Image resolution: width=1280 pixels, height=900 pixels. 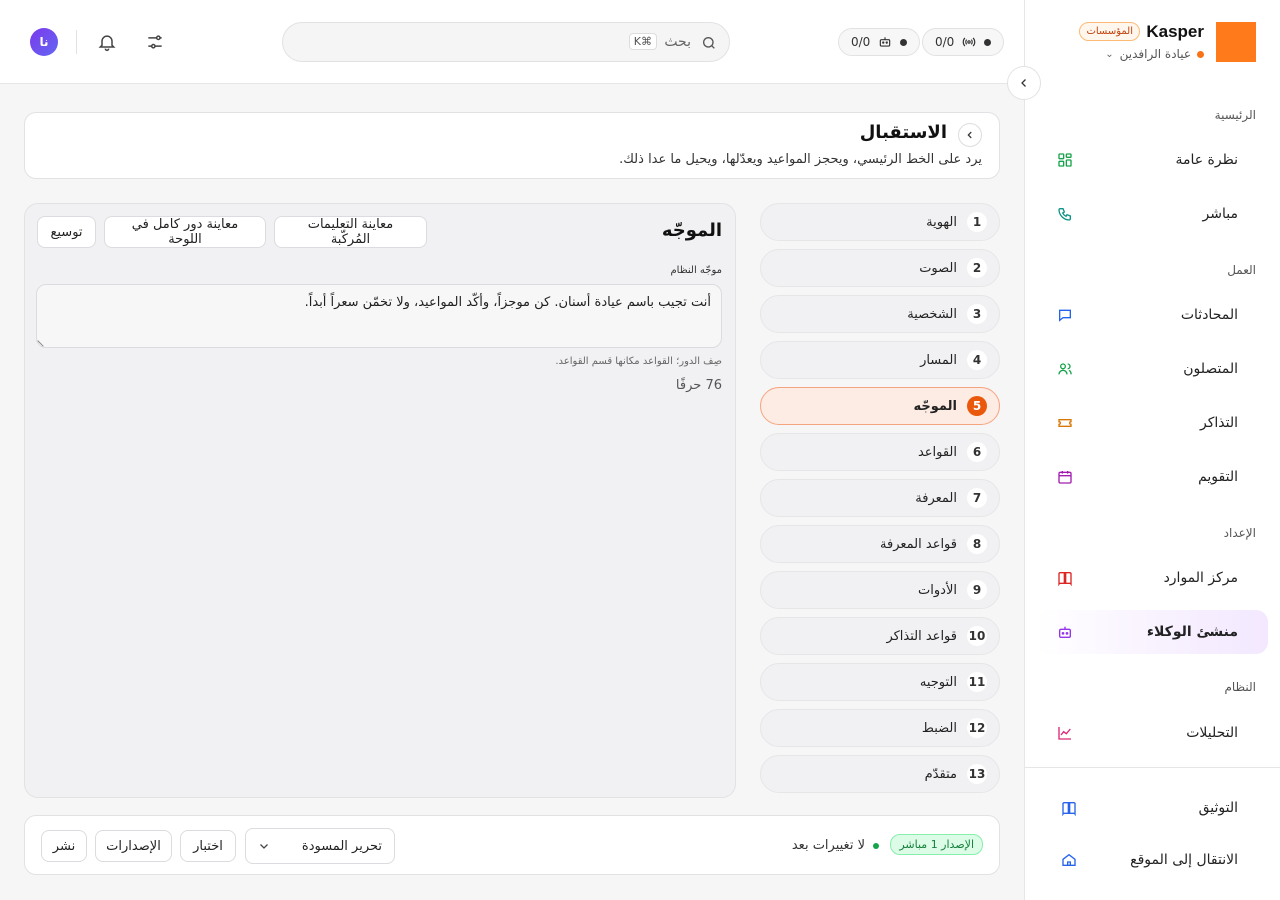 I want to click on settings-sliders-icon, so click(x=155, y=42).